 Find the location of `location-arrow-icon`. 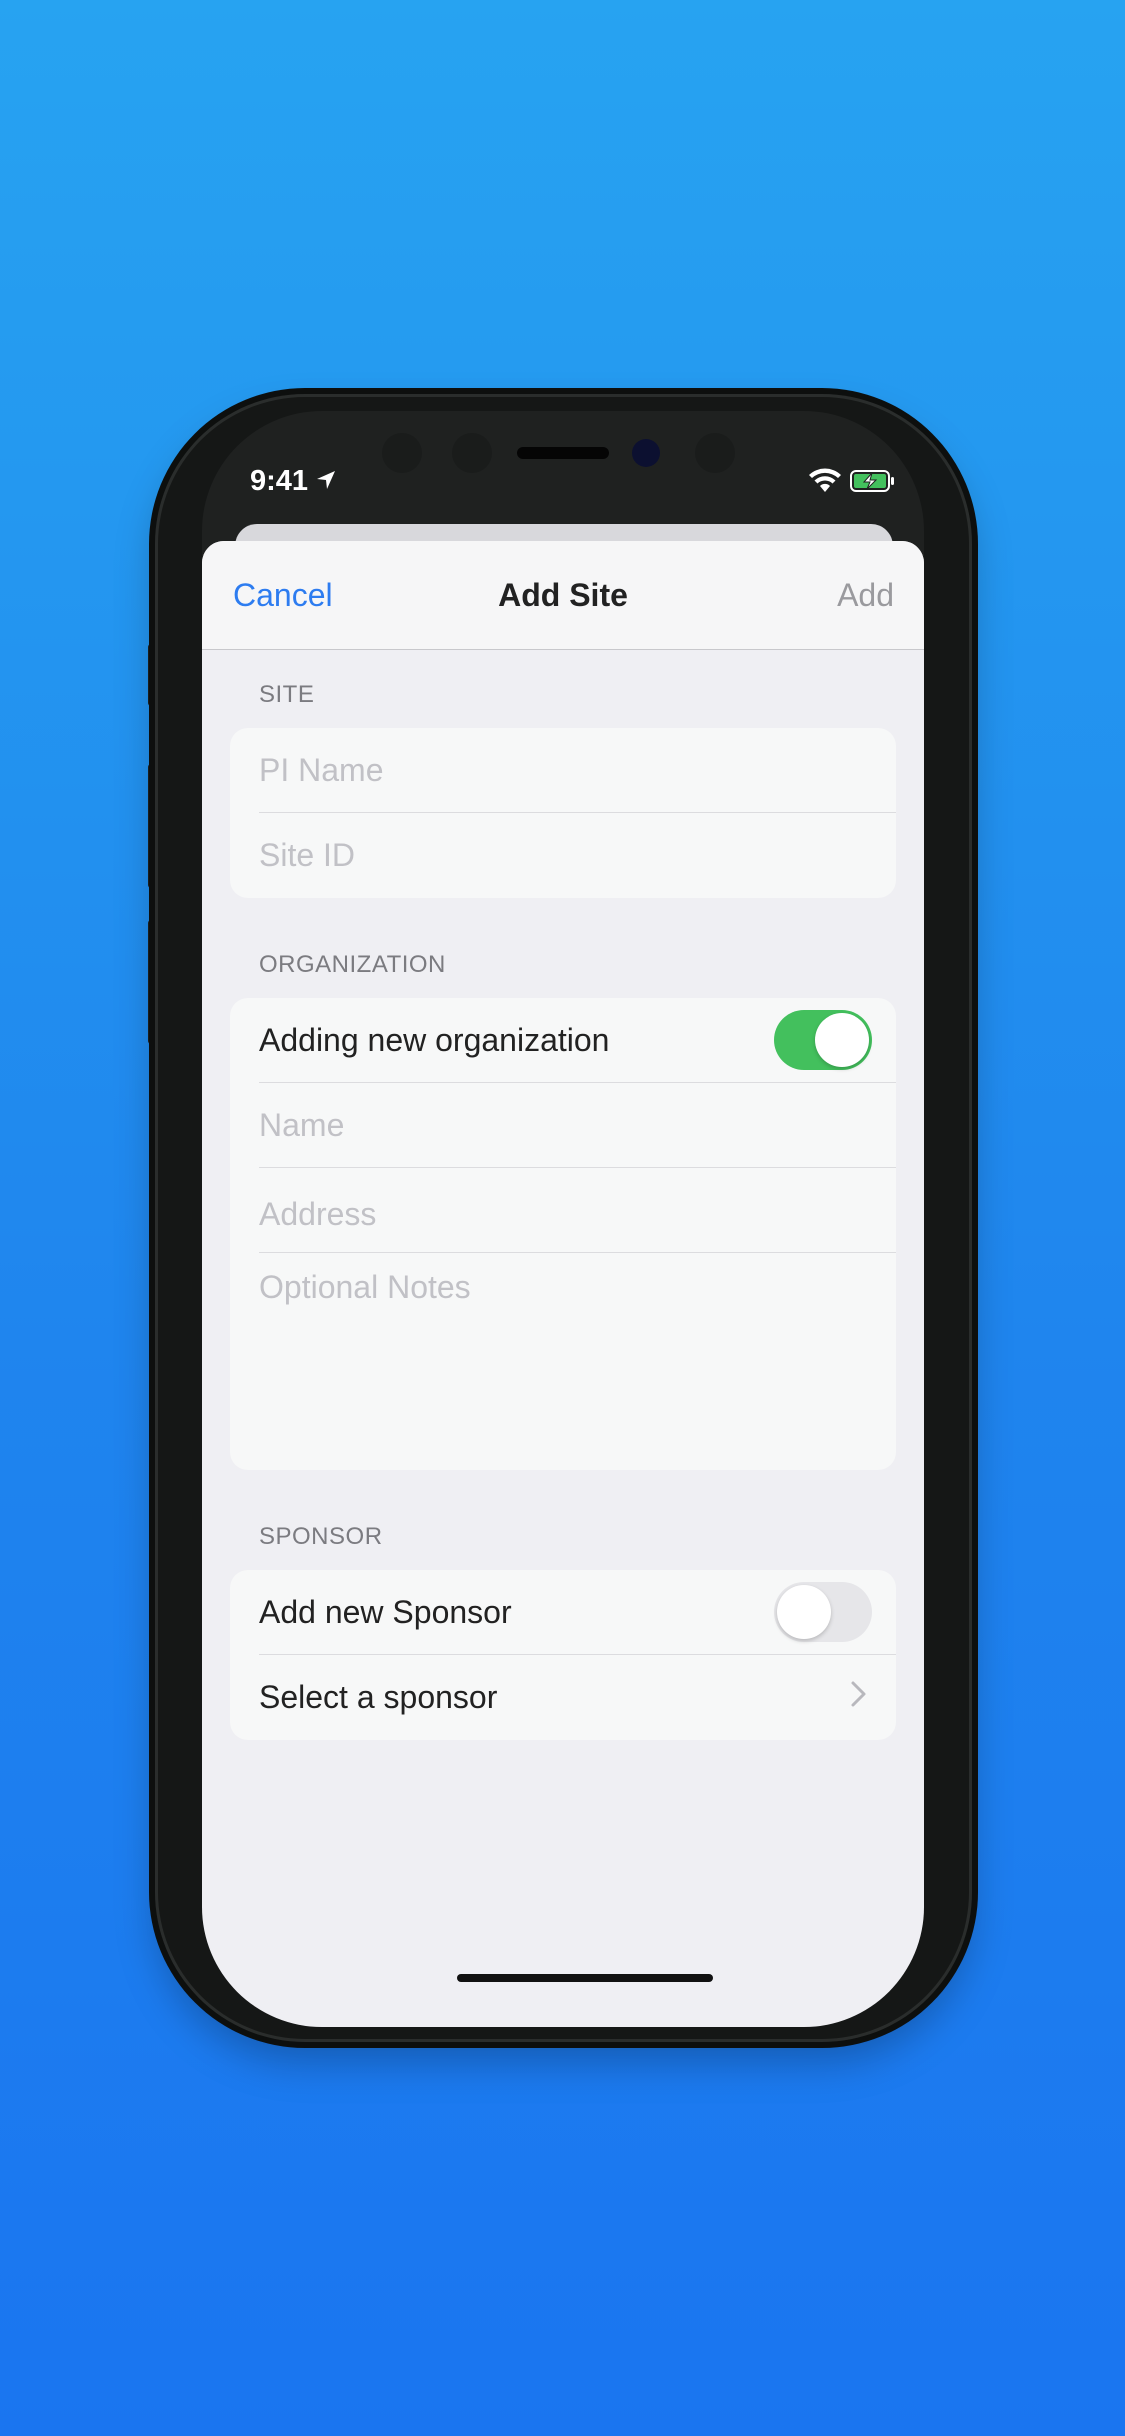

location-arrow-icon is located at coordinates (326, 480).